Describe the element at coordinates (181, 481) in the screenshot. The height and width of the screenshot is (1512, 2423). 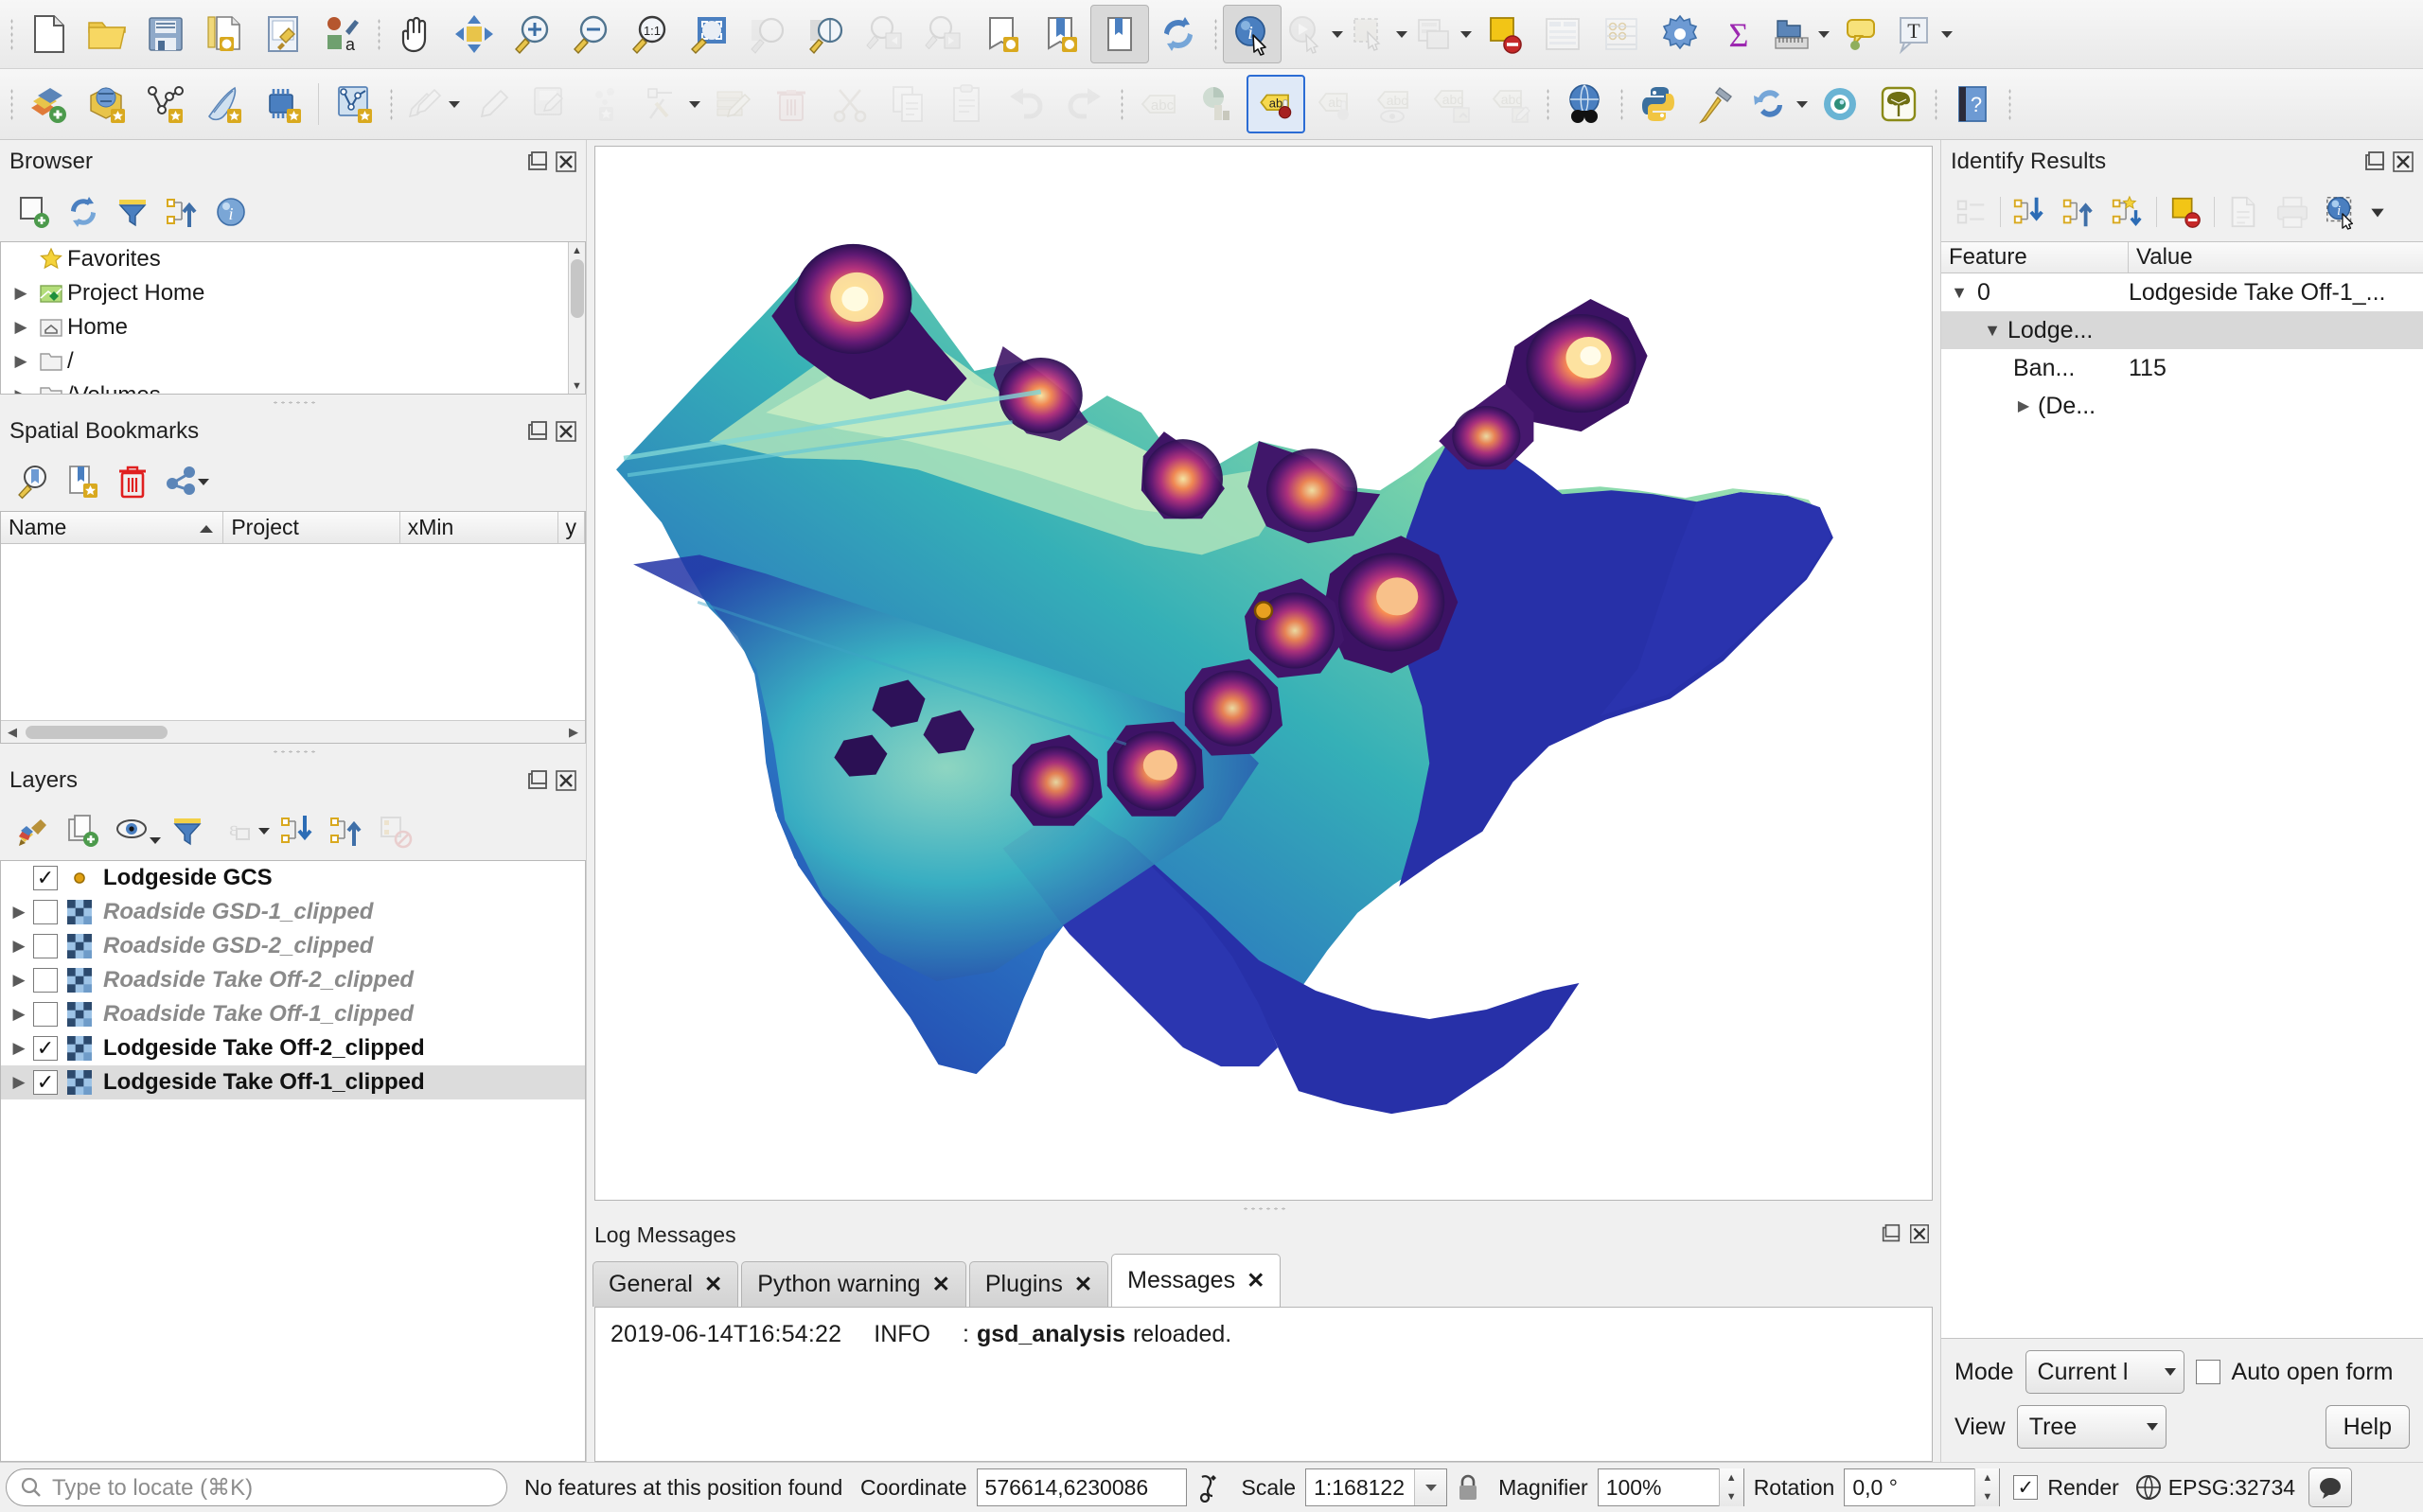
I see `import-export-bookmarks-icon` at that location.